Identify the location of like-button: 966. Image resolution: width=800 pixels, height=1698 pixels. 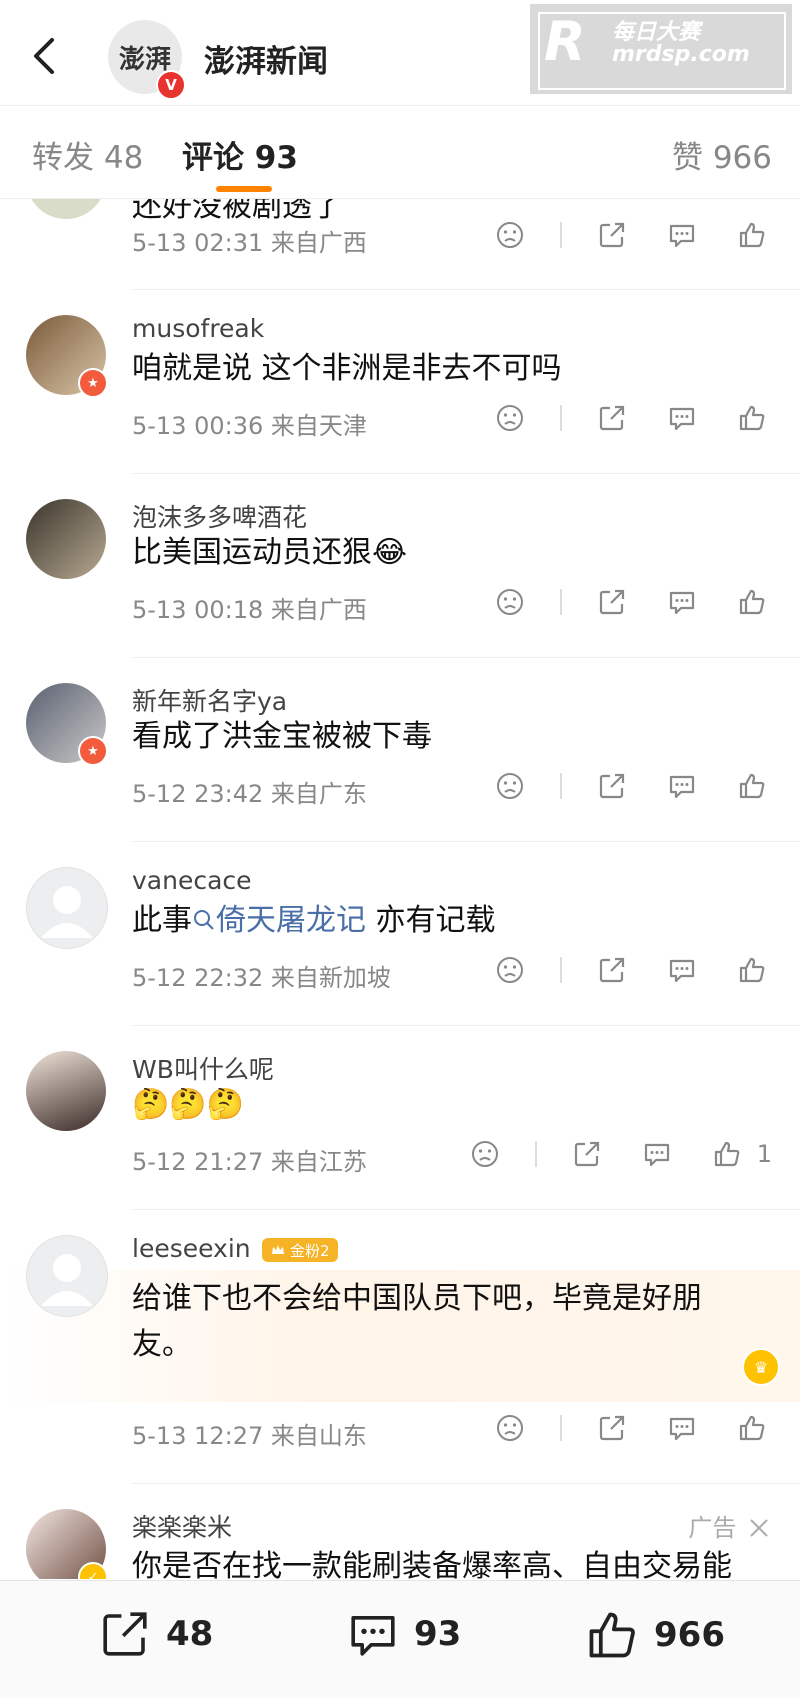
(654, 1635).